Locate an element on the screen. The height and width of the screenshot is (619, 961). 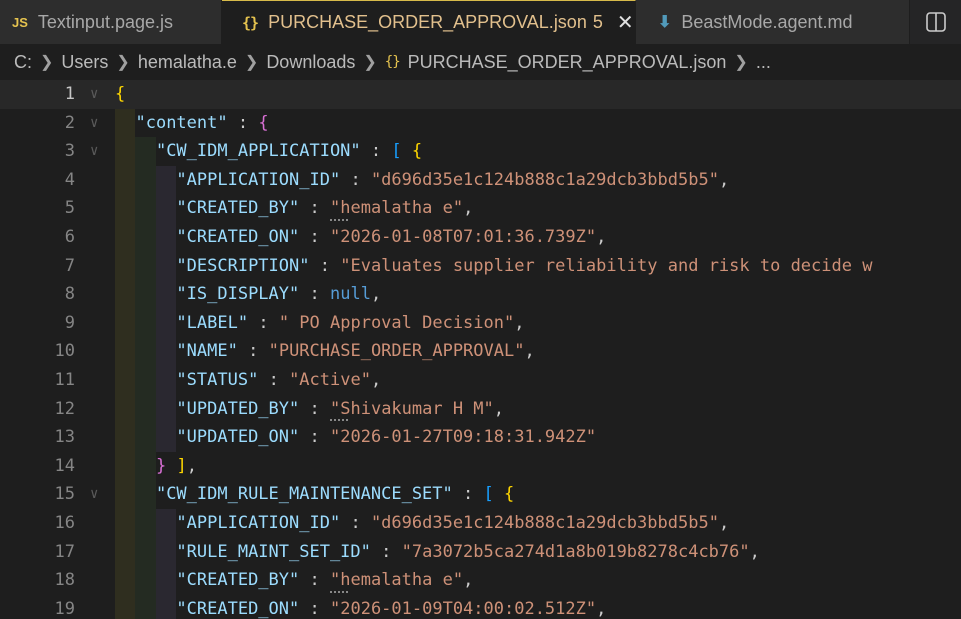
line-number: 17 is located at coordinates (64, 551).